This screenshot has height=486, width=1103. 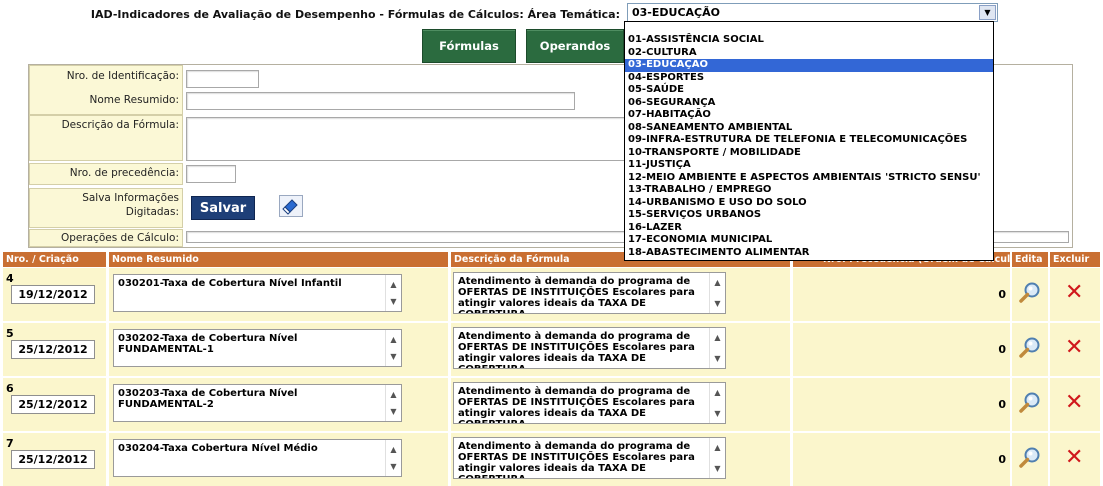 What do you see at coordinates (223, 208) in the screenshot?
I see `salvar-button: Salvar` at bounding box center [223, 208].